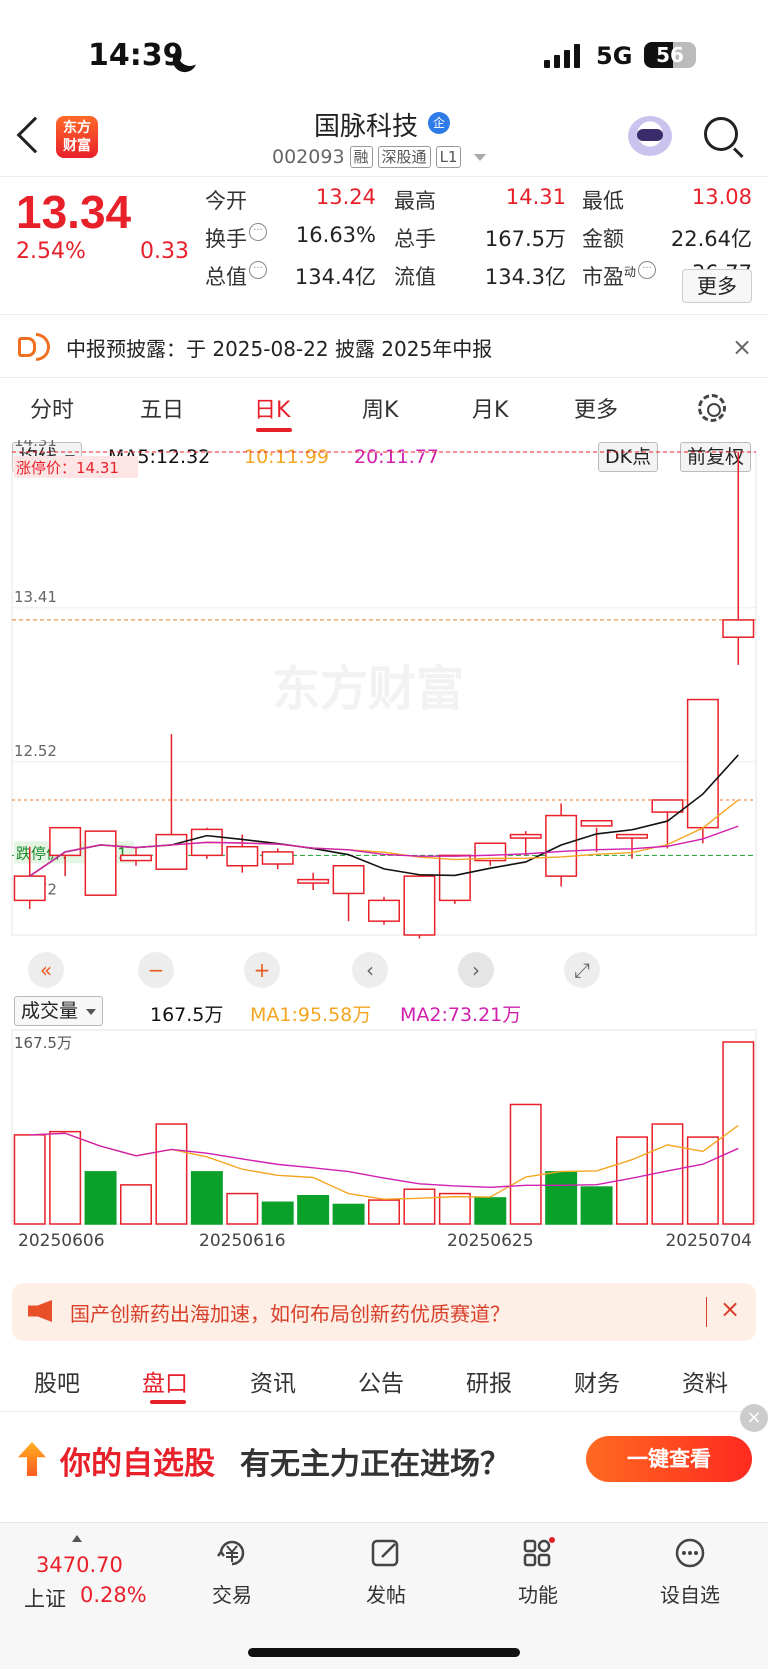 This screenshot has width=768, height=1669. What do you see at coordinates (165, 1381) in the screenshot?
I see `tab-orderbook: 盘口` at bounding box center [165, 1381].